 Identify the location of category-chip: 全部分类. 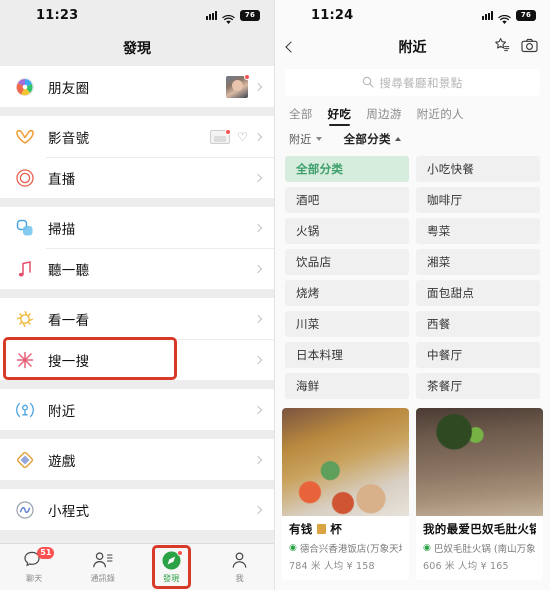
(347, 169).